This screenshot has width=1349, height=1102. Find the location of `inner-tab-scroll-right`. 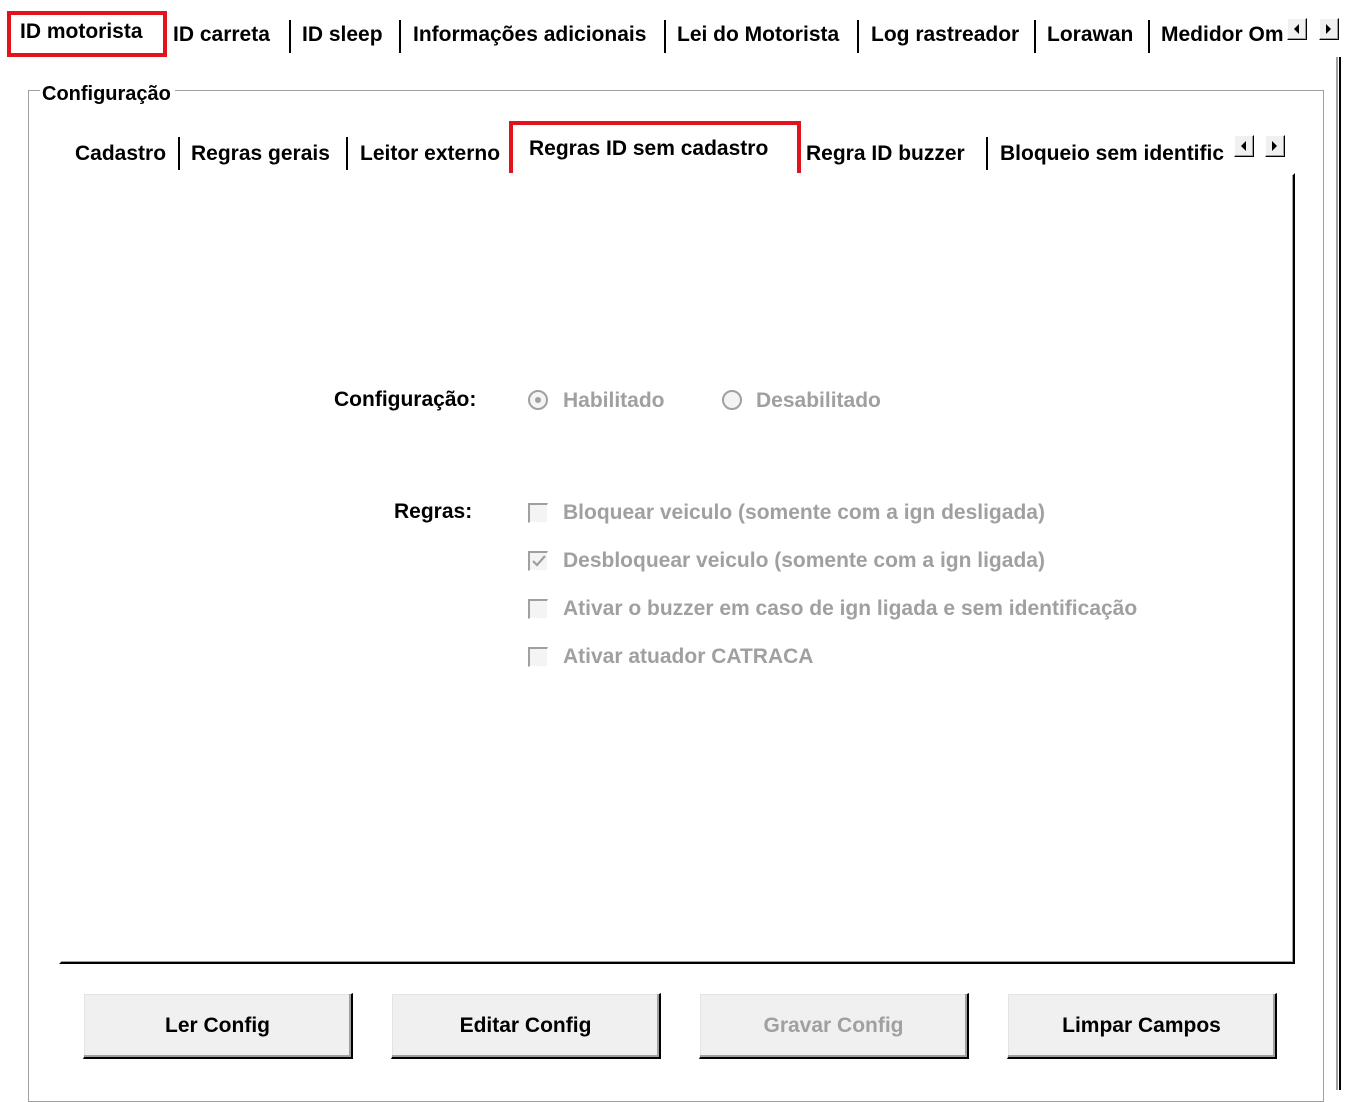

inner-tab-scroll-right is located at coordinates (1275, 146).